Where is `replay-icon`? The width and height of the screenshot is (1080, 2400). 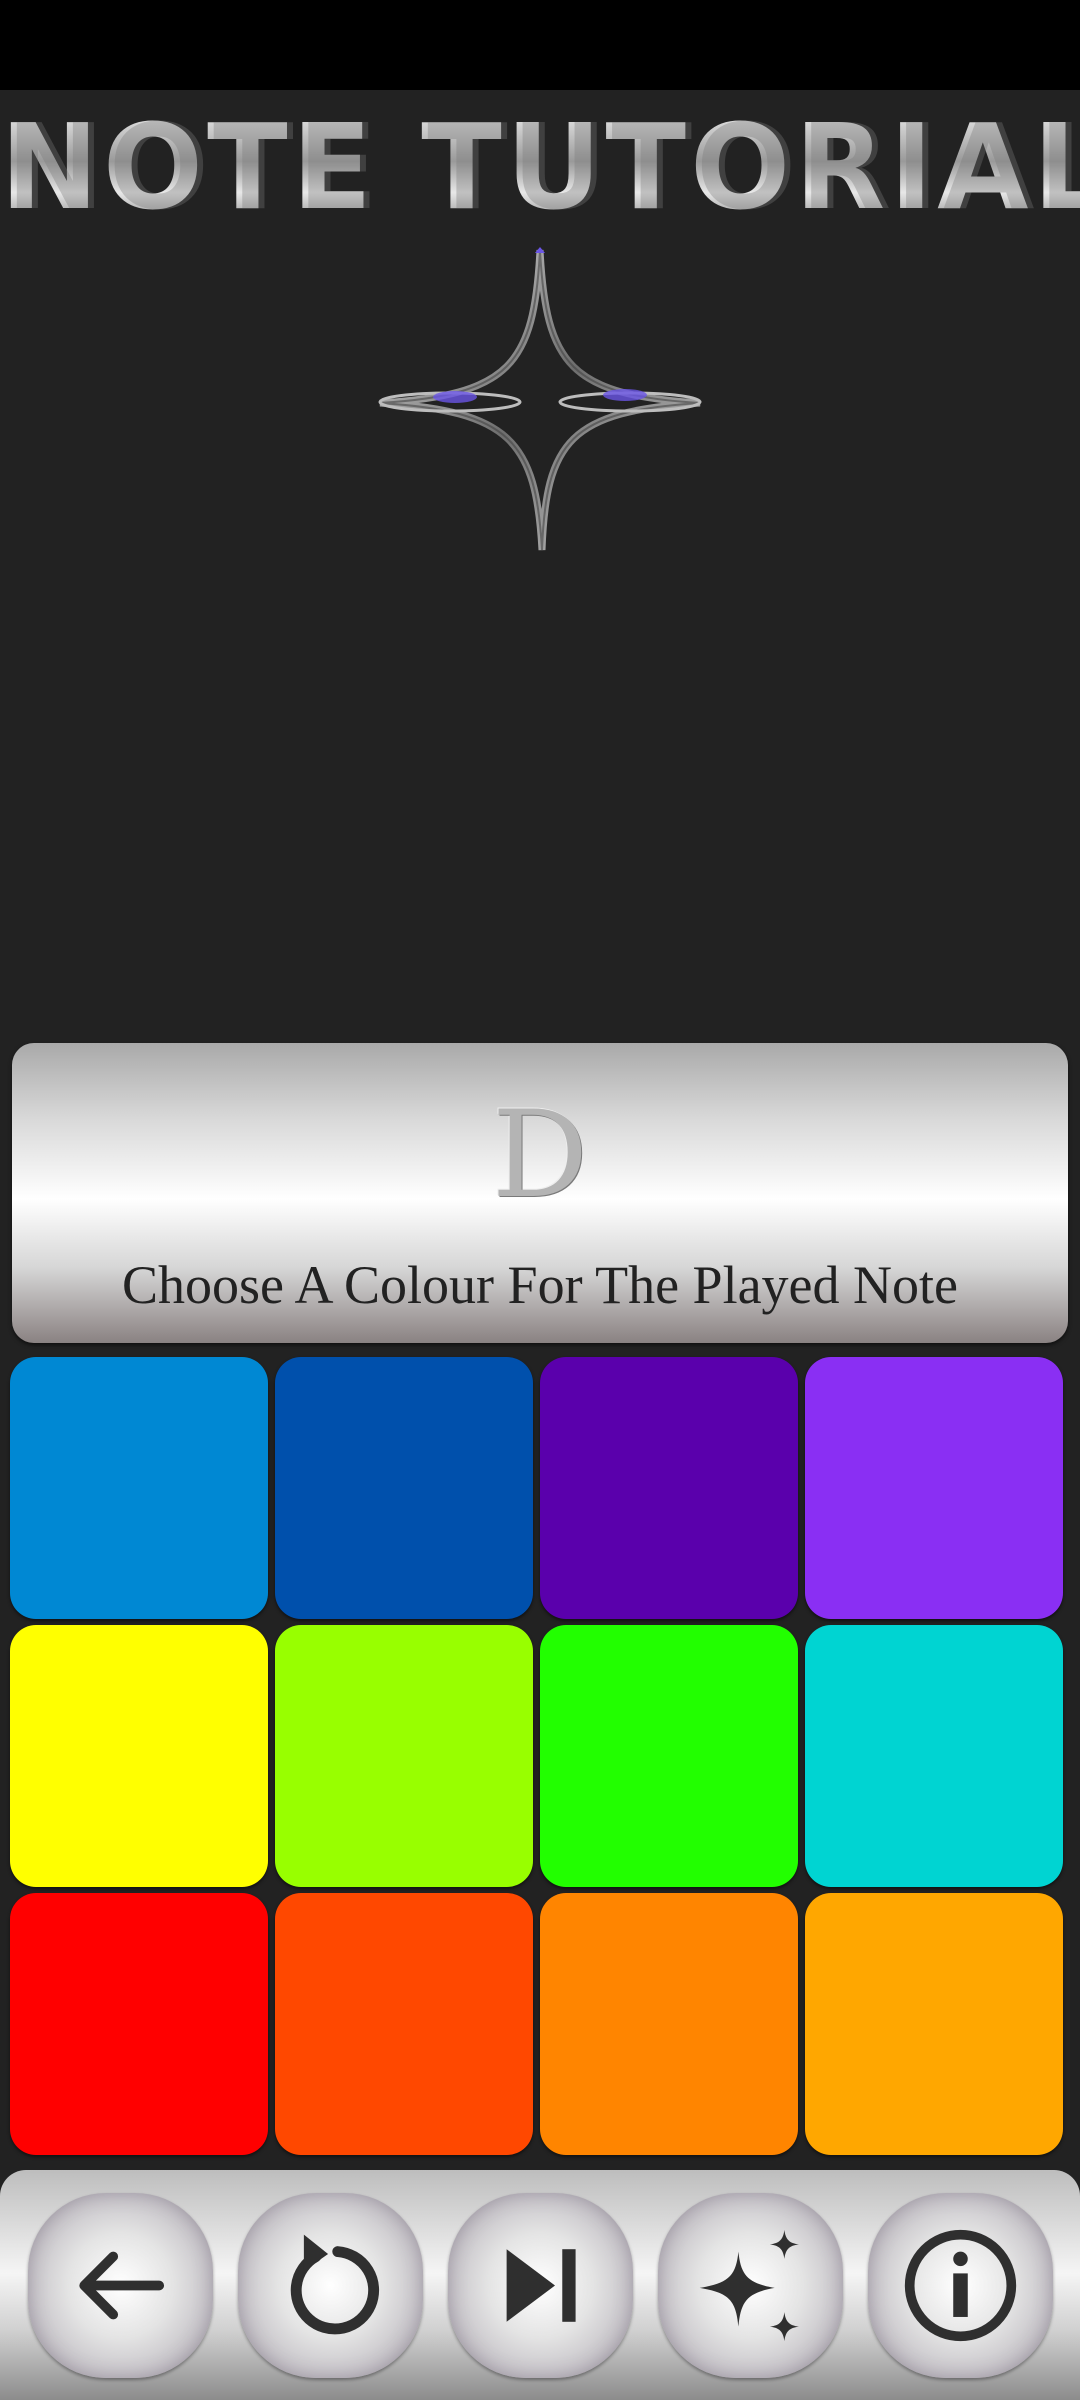
replay-icon is located at coordinates (335, 2284).